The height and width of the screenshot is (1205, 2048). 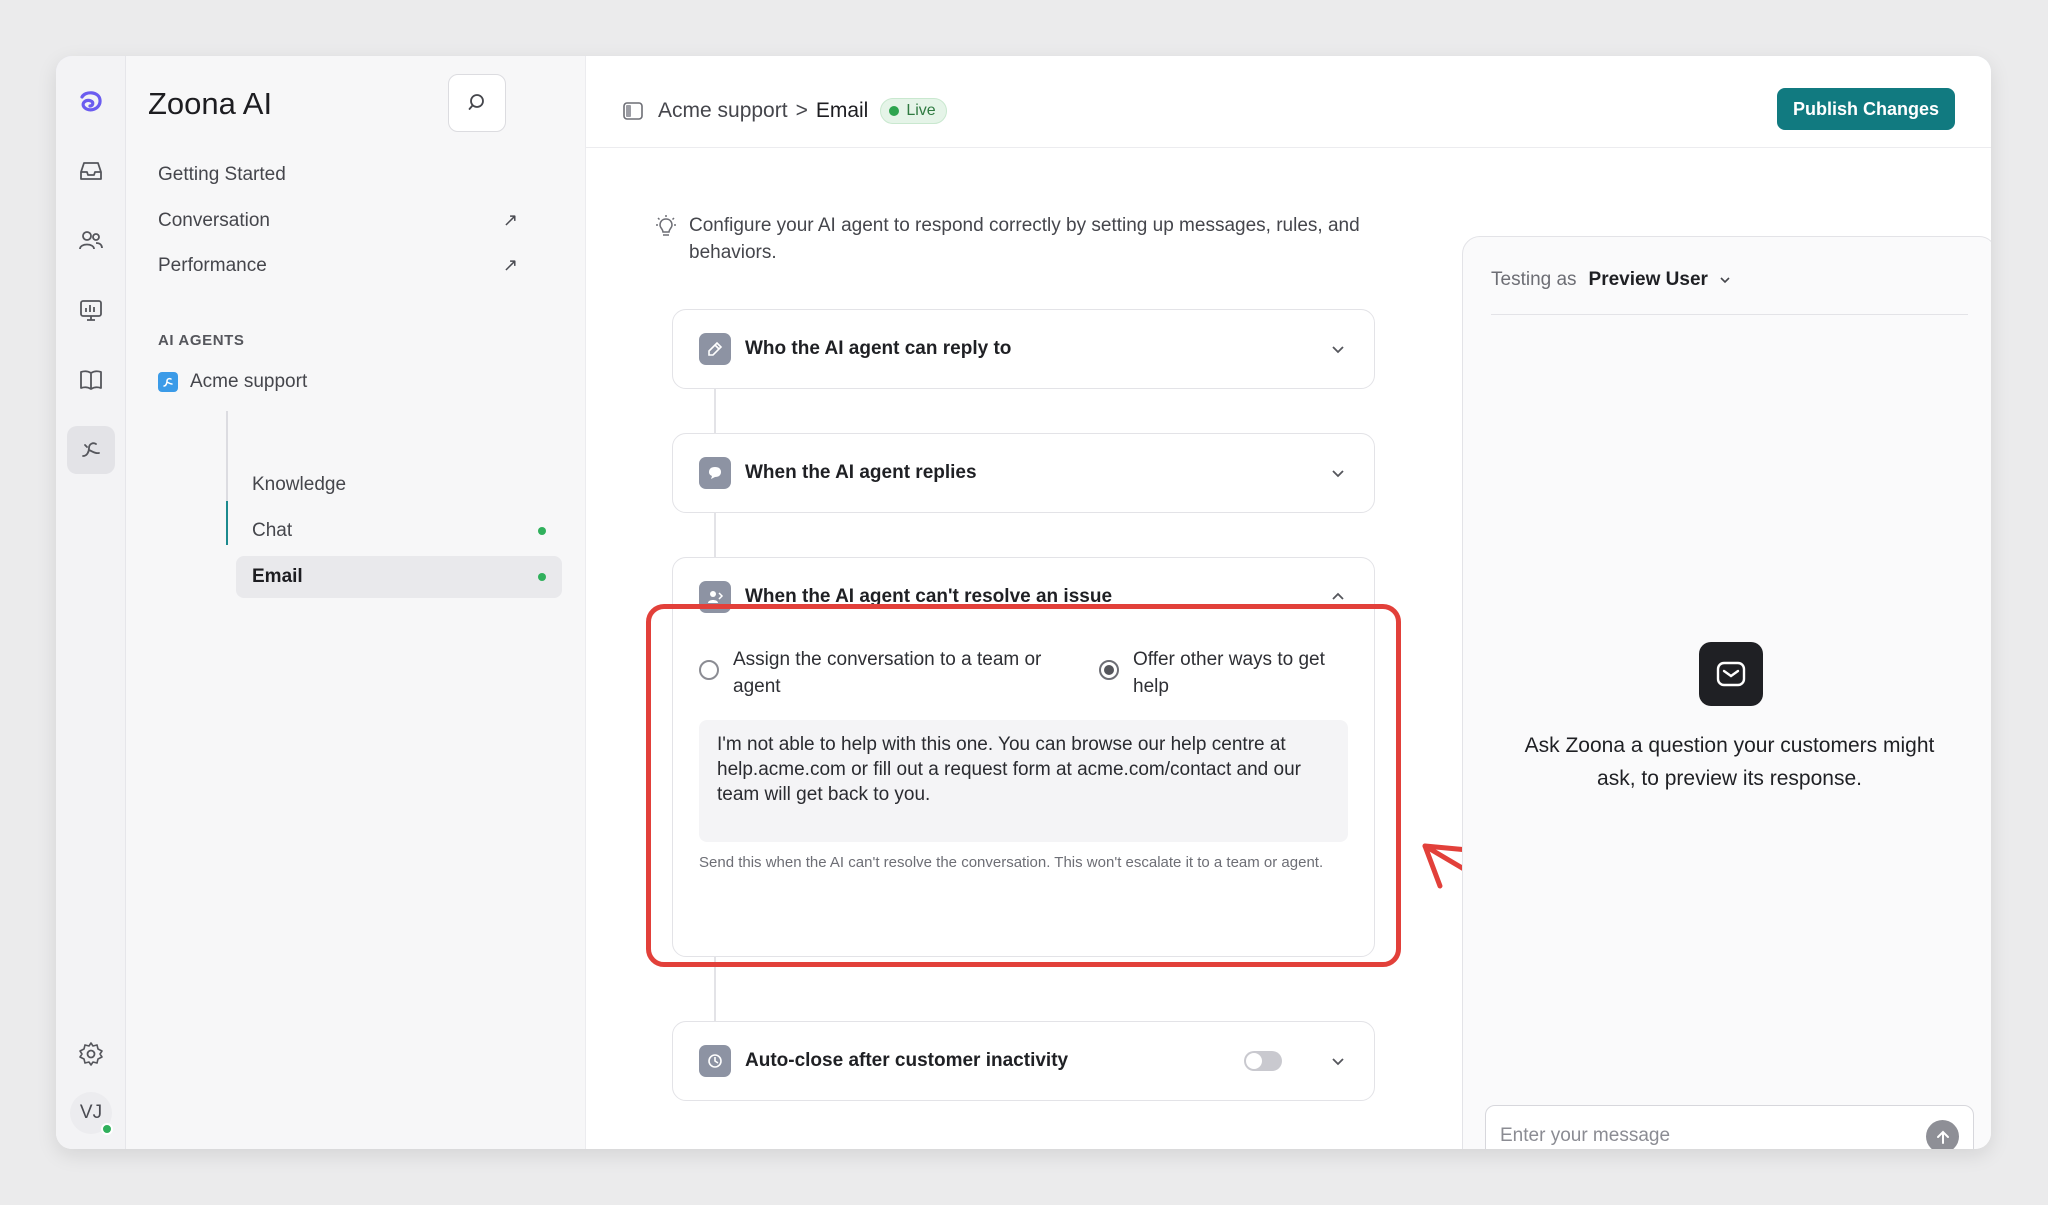 I want to click on message-input-box, so click(x=1729, y=1127).